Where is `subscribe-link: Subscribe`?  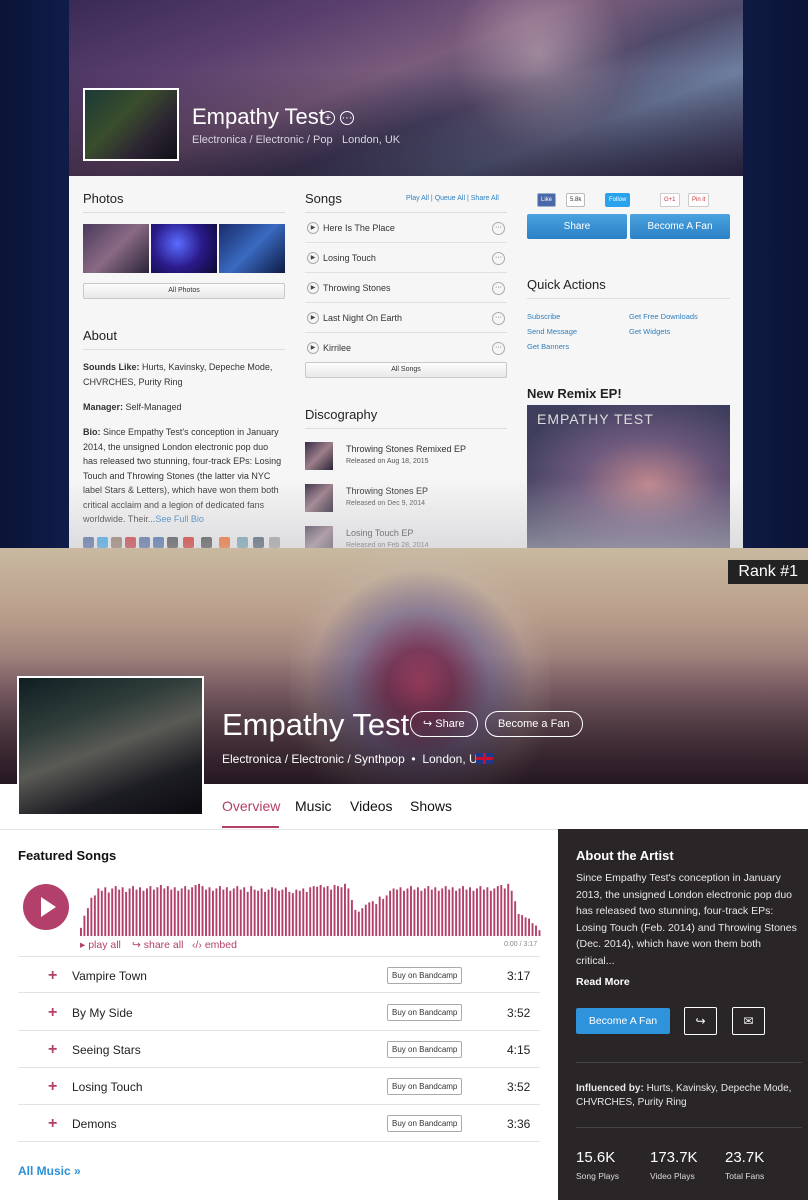
subscribe-link: Subscribe is located at coordinates (543, 316).